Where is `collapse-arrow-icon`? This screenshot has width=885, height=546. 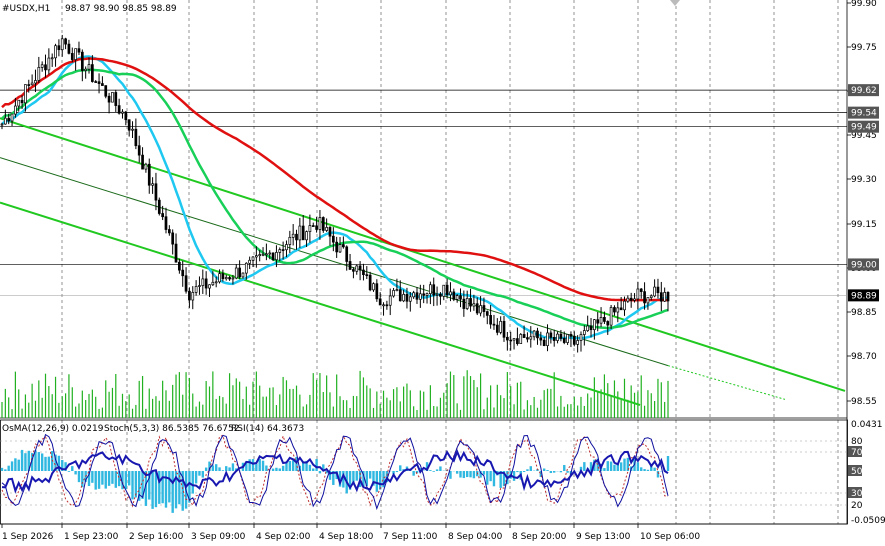 collapse-arrow-icon is located at coordinates (675, 3).